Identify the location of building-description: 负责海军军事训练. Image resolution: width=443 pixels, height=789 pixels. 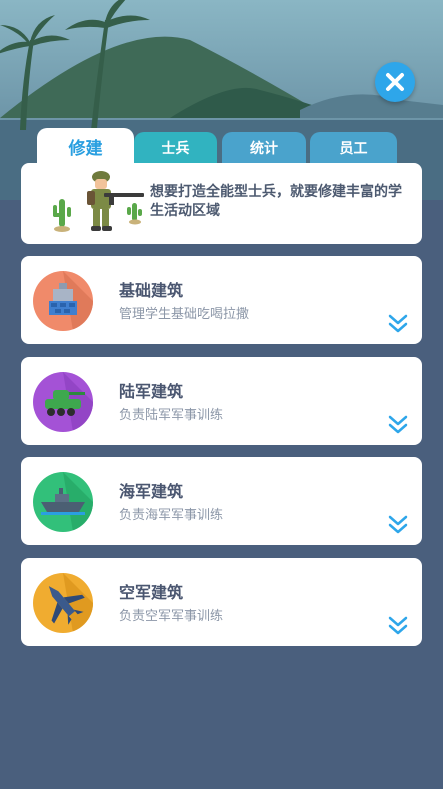
(171, 515).